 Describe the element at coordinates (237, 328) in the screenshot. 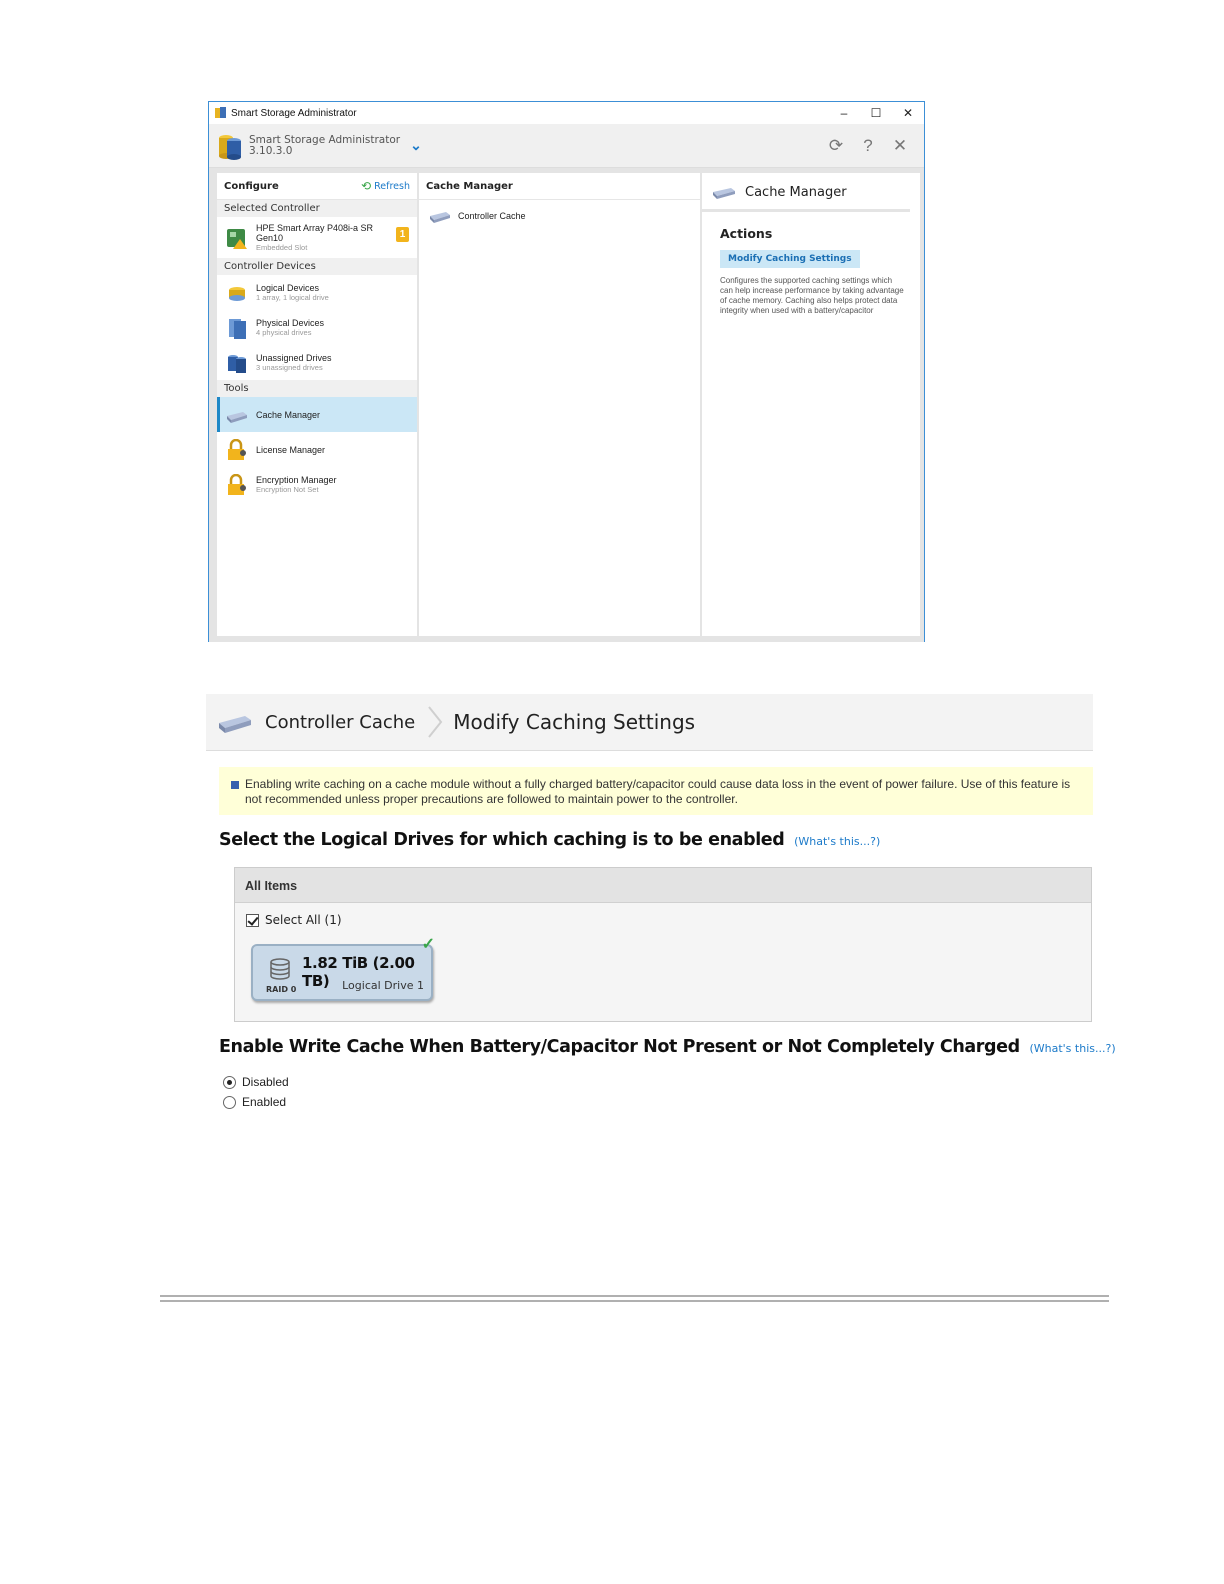

I see `physical-devices-icon` at that location.